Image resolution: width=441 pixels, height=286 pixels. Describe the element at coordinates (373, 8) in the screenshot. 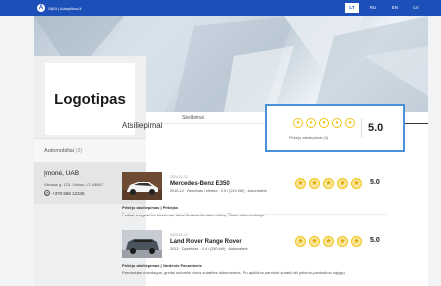

I see `lang-ru: RU` at that location.